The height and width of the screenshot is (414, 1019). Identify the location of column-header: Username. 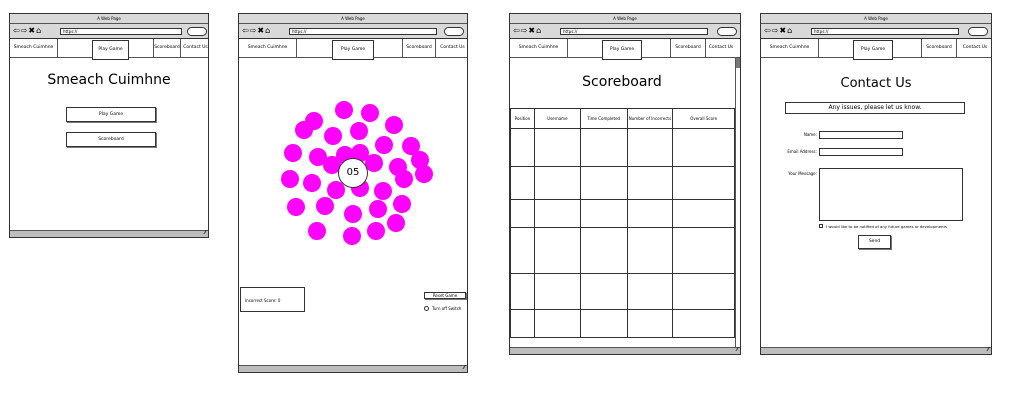
(557, 118).